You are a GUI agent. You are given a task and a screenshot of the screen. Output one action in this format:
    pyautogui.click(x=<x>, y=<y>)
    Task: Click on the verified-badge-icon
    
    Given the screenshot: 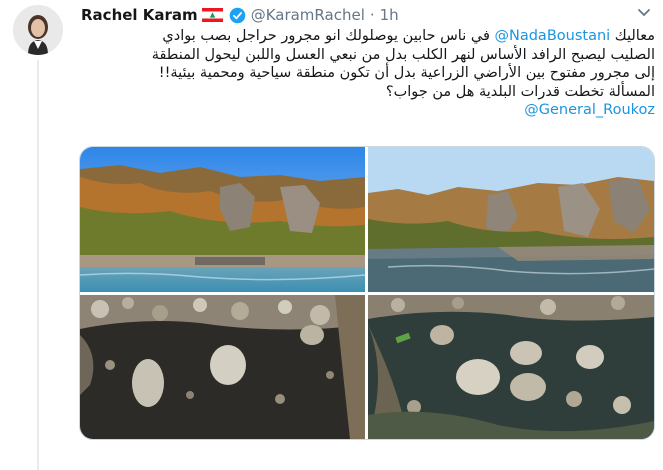 What is the action you would take?
    pyautogui.click(x=237, y=15)
    